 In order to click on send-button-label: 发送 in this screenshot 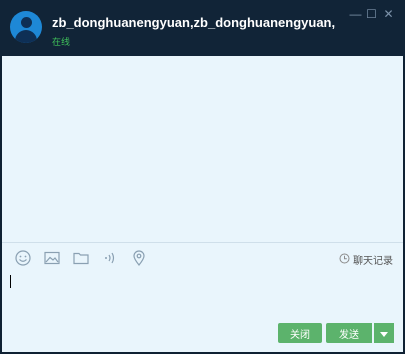, I will do `click(349, 335)`.